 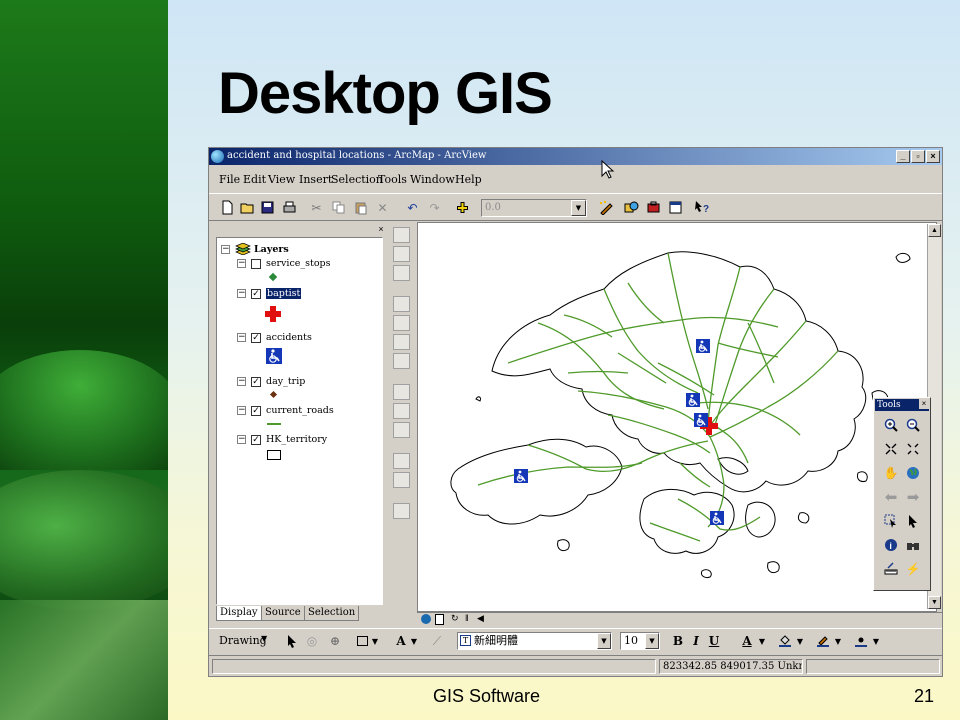 What do you see at coordinates (357, 179) in the screenshot?
I see `menu-selection: Selection` at bounding box center [357, 179].